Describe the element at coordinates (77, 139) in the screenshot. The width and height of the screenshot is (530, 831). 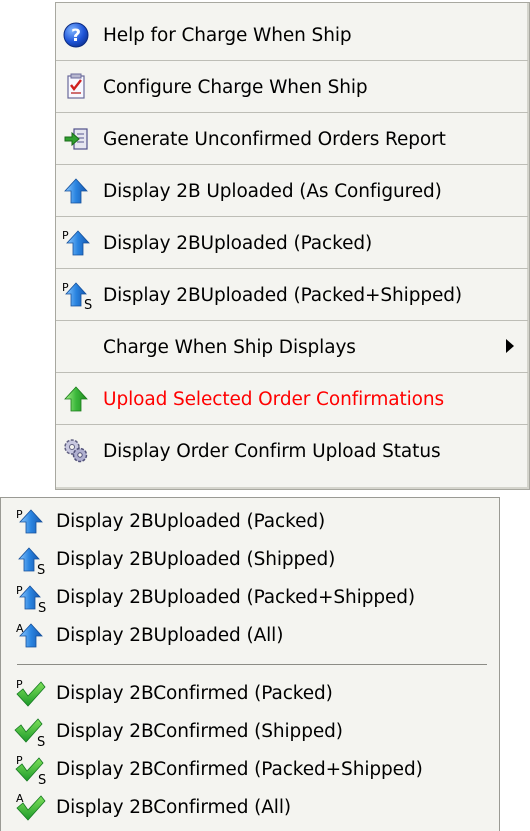
I see `report-icon` at that location.